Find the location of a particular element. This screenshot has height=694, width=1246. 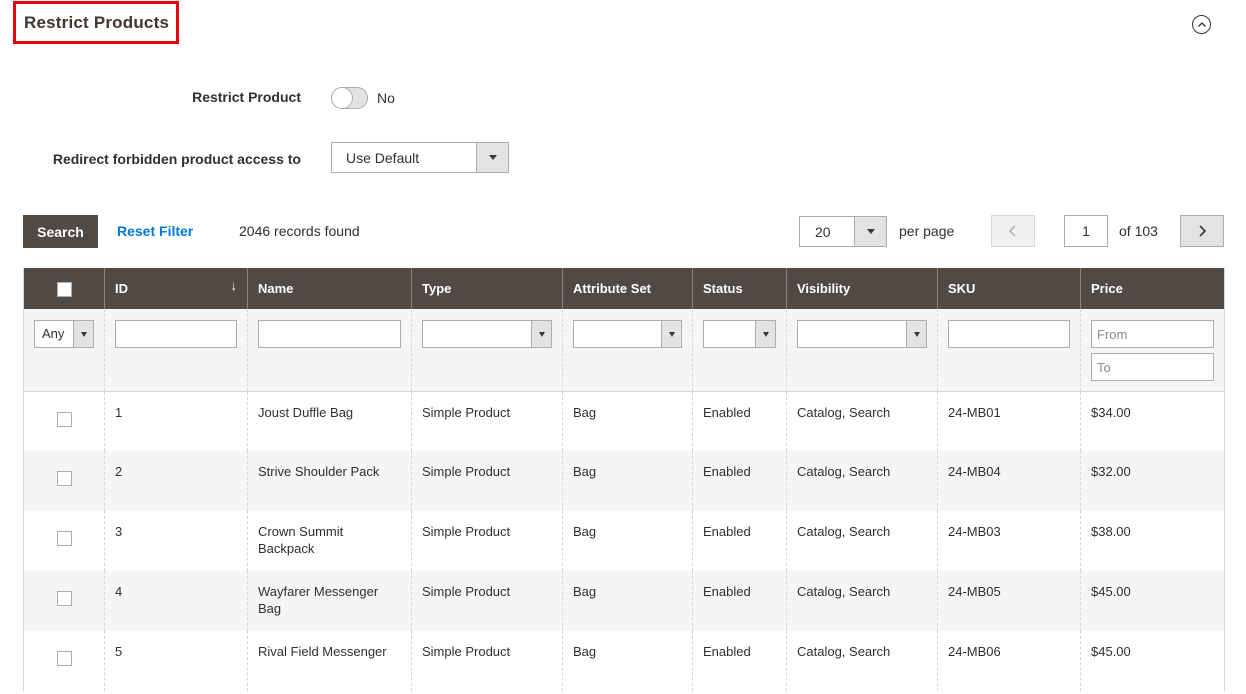

redirect-select: Use Default is located at coordinates (420, 157).